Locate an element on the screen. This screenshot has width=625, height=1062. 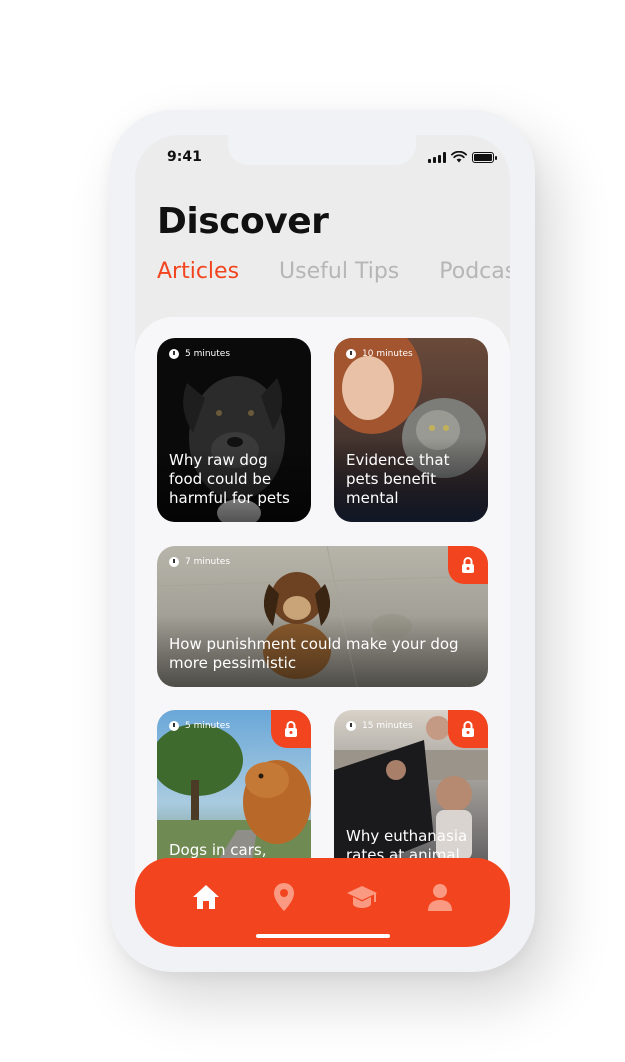
nav-home is located at coordinates (206, 897).